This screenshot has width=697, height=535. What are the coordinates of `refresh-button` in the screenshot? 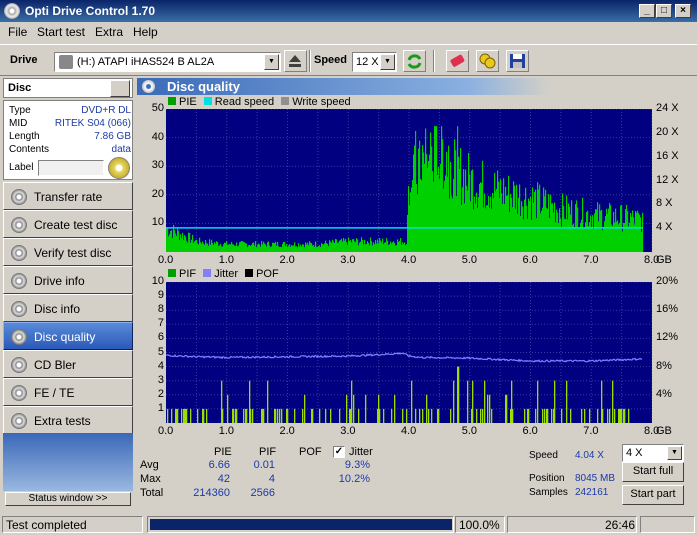 It's located at (414, 61).